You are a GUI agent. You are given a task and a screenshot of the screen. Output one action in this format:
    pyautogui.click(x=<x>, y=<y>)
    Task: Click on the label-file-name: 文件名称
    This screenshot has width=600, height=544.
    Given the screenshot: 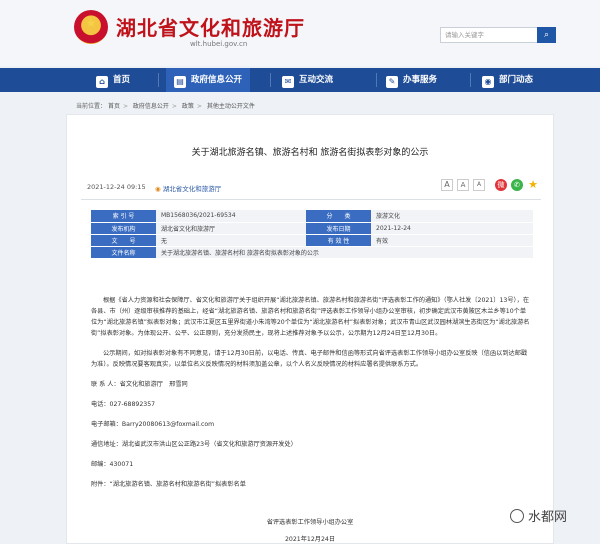 What is the action you would take?
    pyautogui.click(x=123, y=252)
    